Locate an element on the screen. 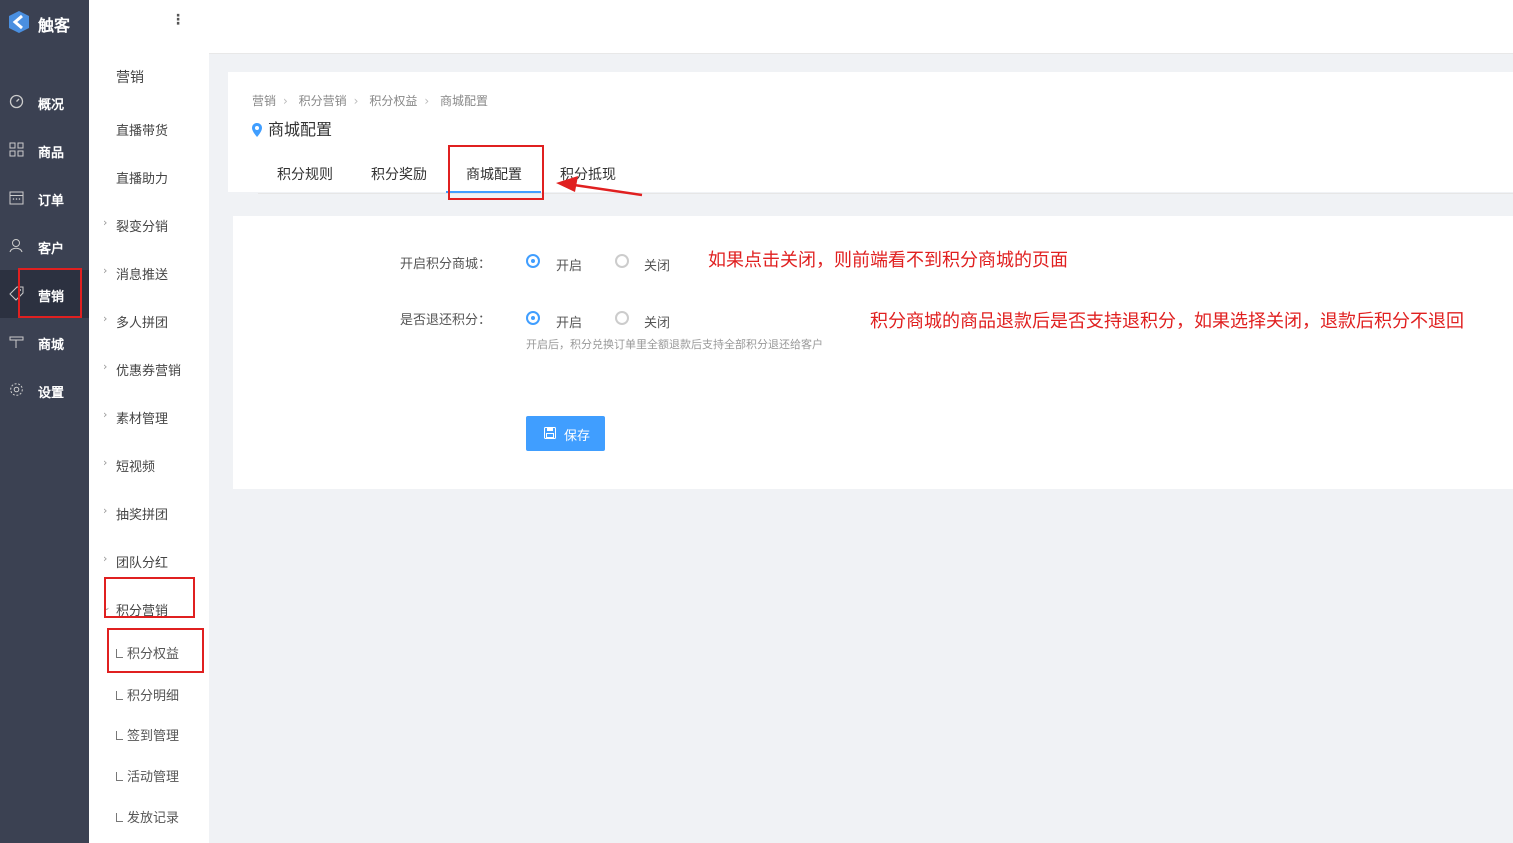 The image size is (1513, 843). breadcrumb-item: 积分营销 is located at coordinates (323, 101).